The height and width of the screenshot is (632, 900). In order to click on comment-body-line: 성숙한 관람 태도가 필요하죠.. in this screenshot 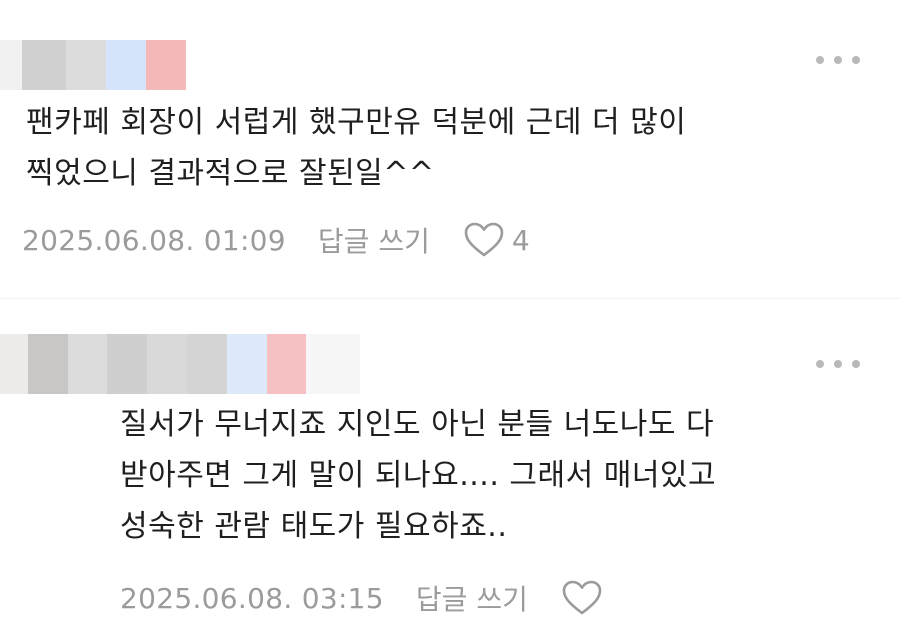, I will do `click(314, 526)`.